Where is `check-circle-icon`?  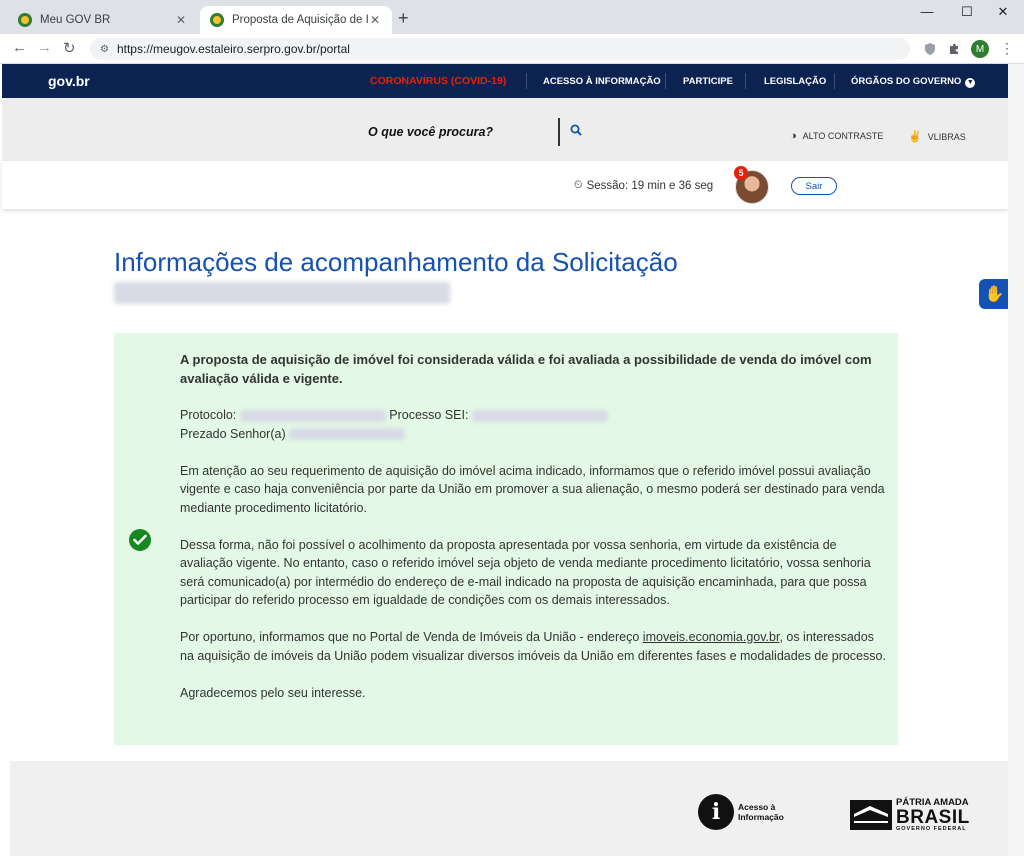
check-circle-icon is located at coordinates (140, 540).